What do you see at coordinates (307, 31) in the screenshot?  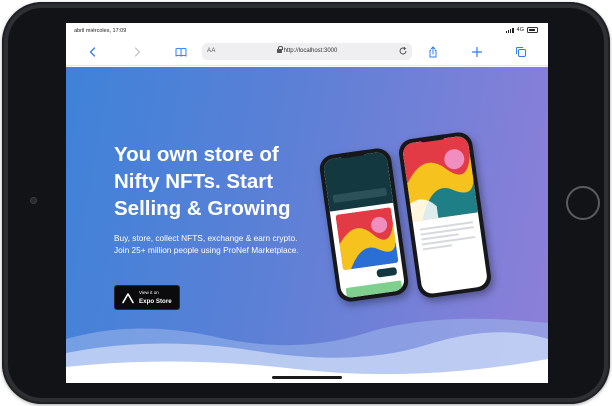 I see `status-bar: abril miércoles, 17:09 4G` at bounding box center [307, 31].